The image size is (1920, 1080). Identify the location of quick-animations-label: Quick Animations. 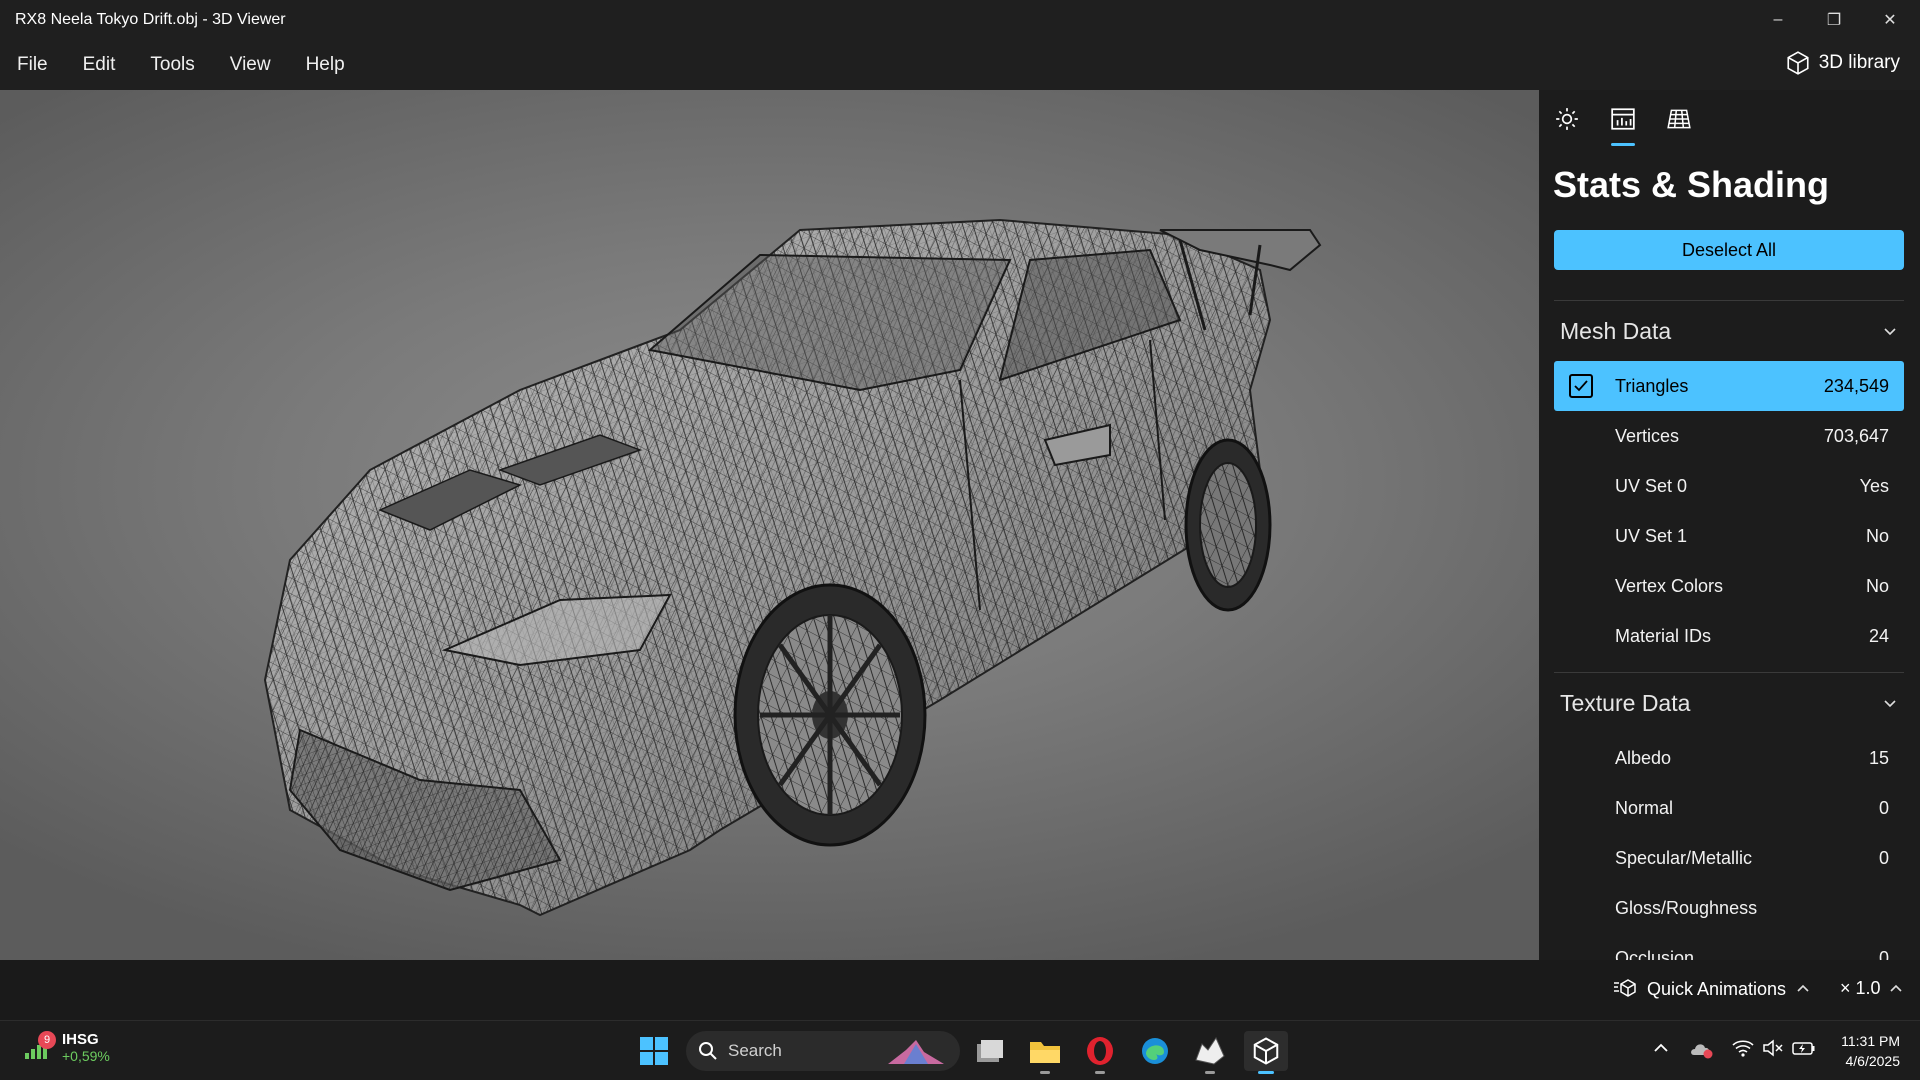
(1717, 988).